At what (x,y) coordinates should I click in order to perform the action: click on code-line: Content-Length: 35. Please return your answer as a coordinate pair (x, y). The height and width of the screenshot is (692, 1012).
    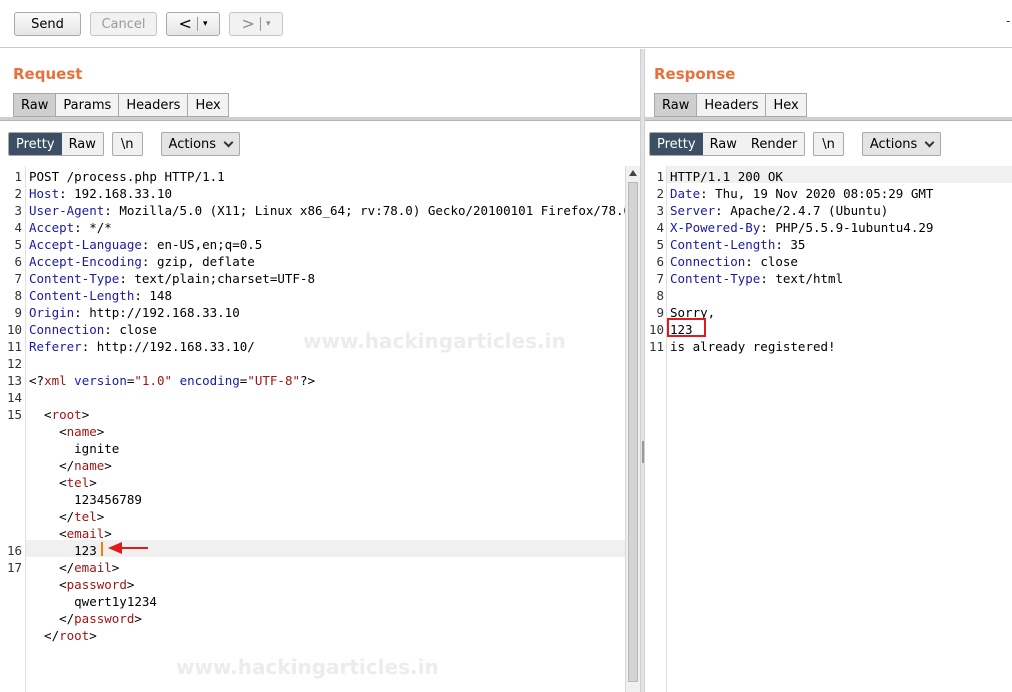
    Looking at the image, I should click on (738, 244).